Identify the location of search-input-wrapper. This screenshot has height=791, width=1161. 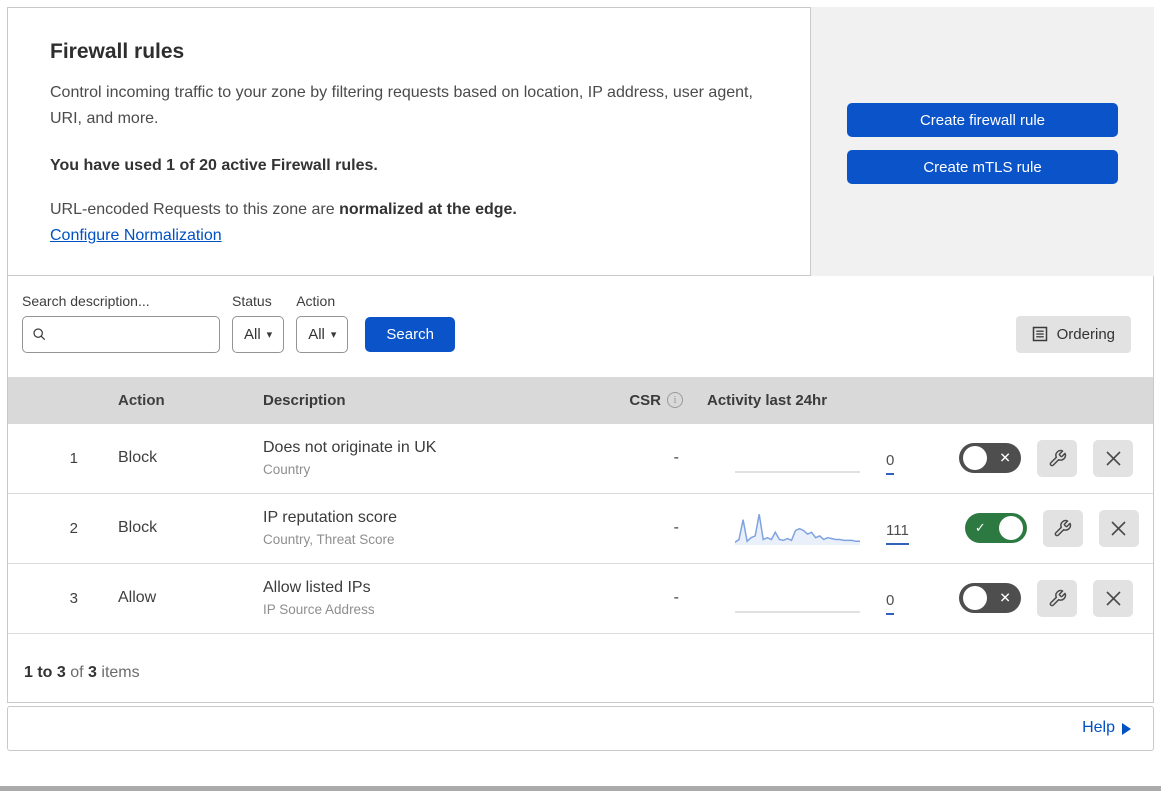
(121, 334).